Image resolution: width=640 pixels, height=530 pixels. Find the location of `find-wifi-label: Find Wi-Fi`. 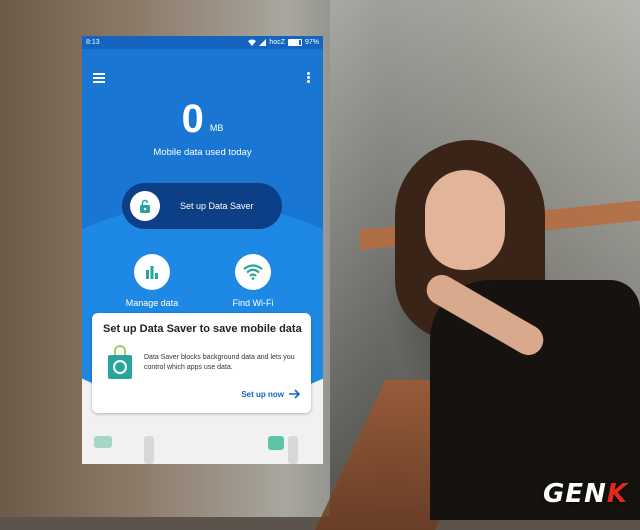

find-wifi-label: Find Wi-Fi is located at coordinates (253, 303).